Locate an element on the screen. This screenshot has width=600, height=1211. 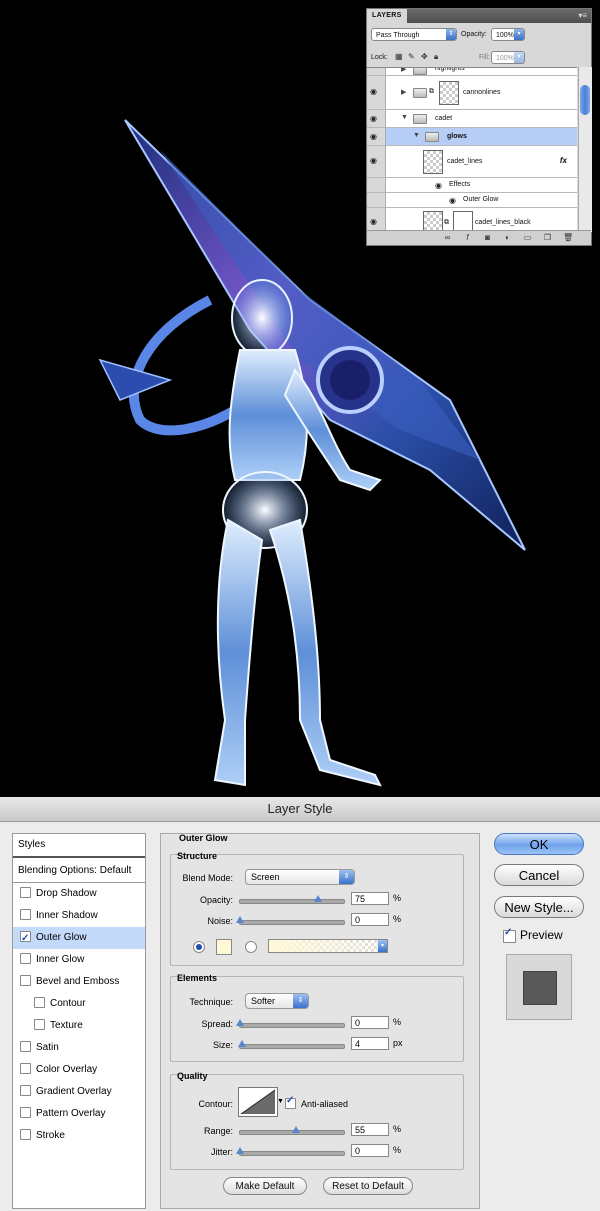
opacity-label: Opacity: is located at coordinates (216, 900).